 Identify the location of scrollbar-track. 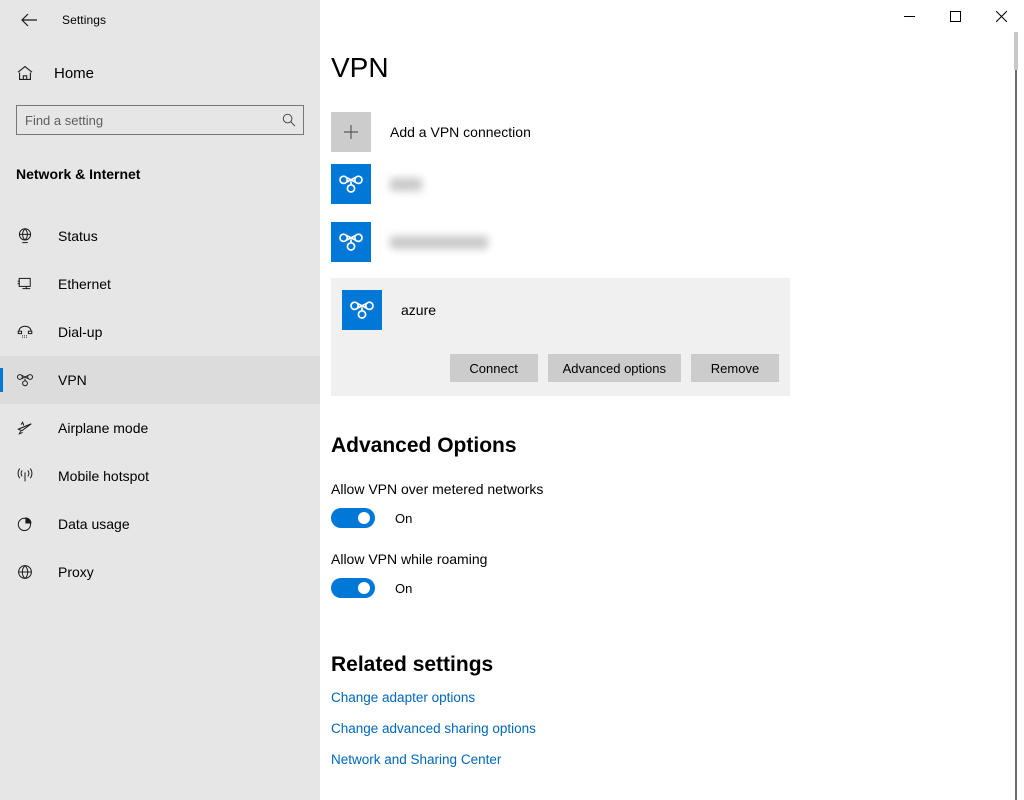
(1016, 416).